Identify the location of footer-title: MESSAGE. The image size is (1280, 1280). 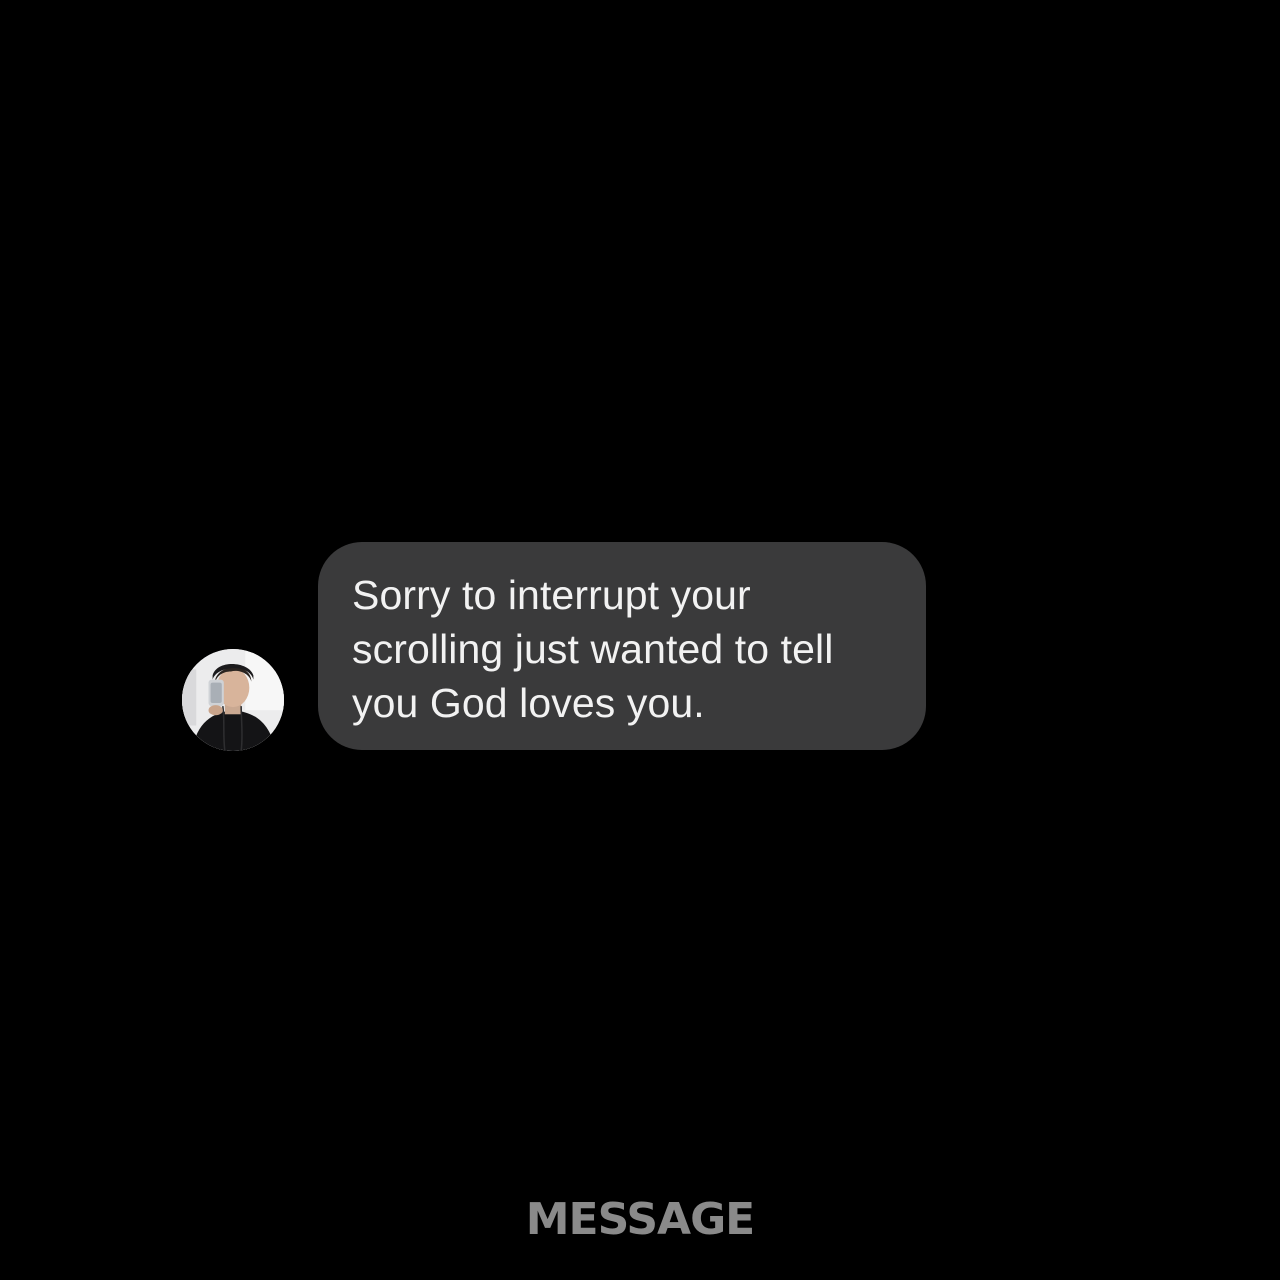
(640, 1219).